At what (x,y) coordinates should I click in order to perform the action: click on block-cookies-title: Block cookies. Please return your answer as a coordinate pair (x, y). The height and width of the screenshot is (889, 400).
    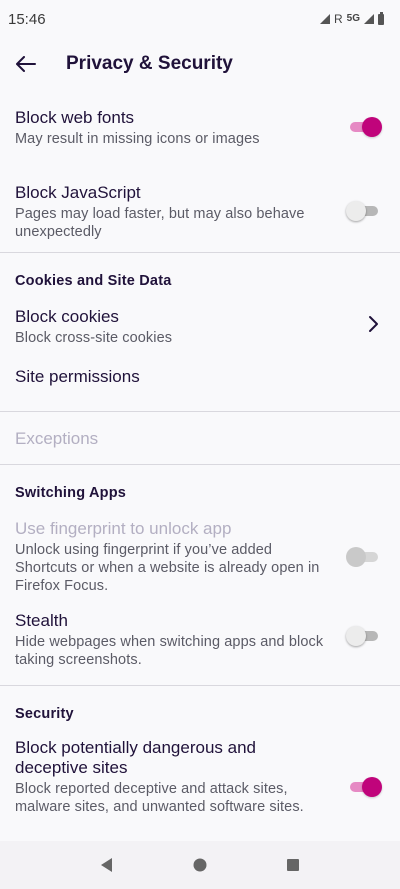
    Looking at the image, I should click on (67, 316).